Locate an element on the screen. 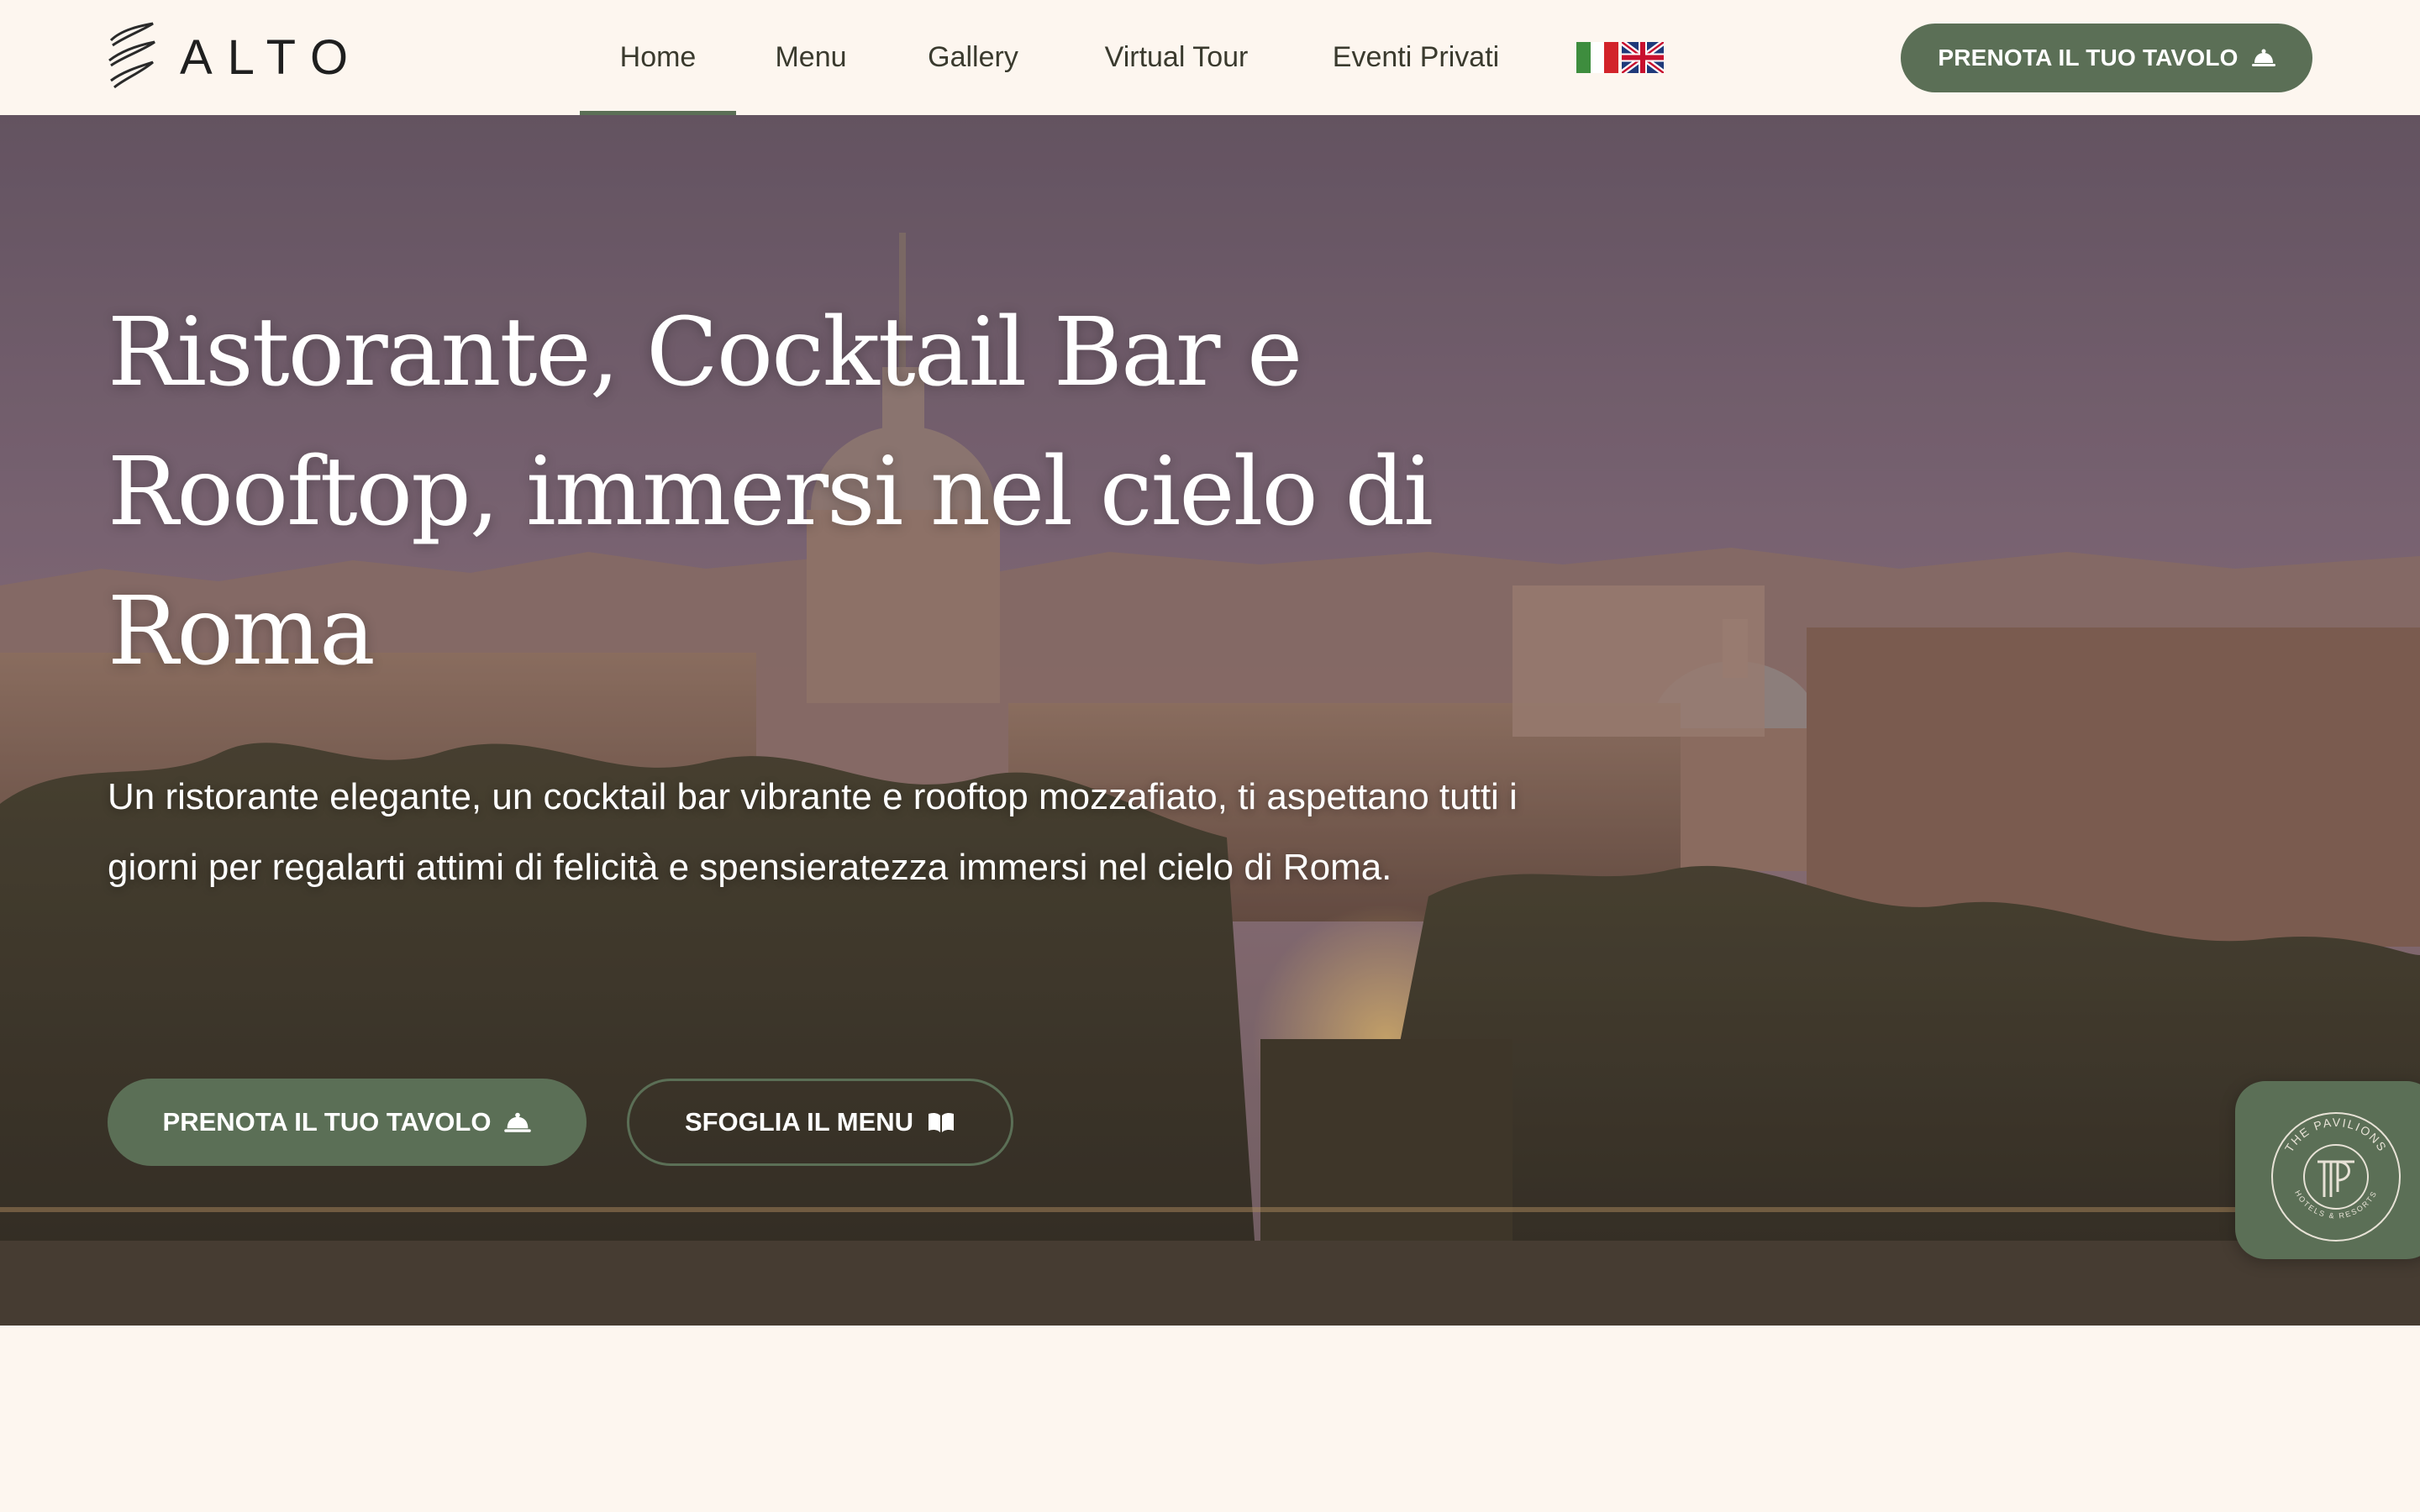  language-switcher is located at coordinates (1620, 57).